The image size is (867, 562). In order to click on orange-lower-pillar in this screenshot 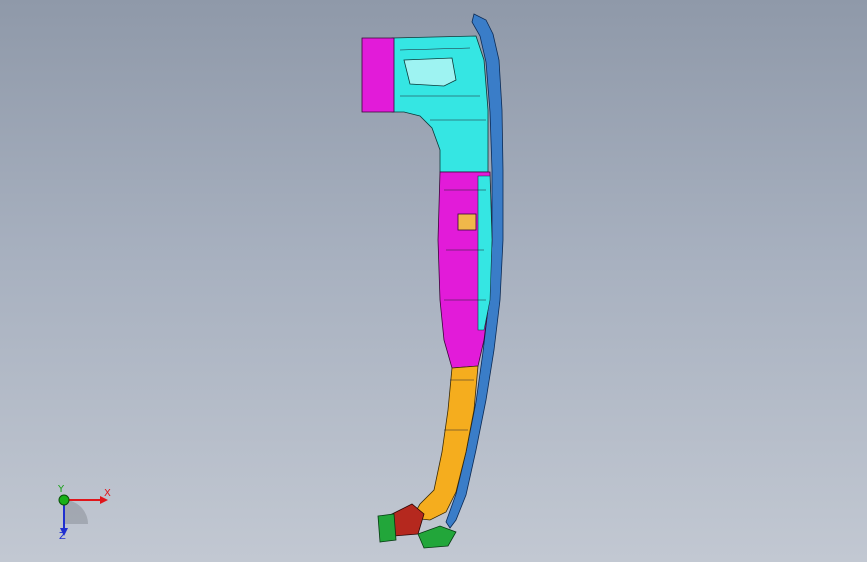, I will do `click(445, 443)`.